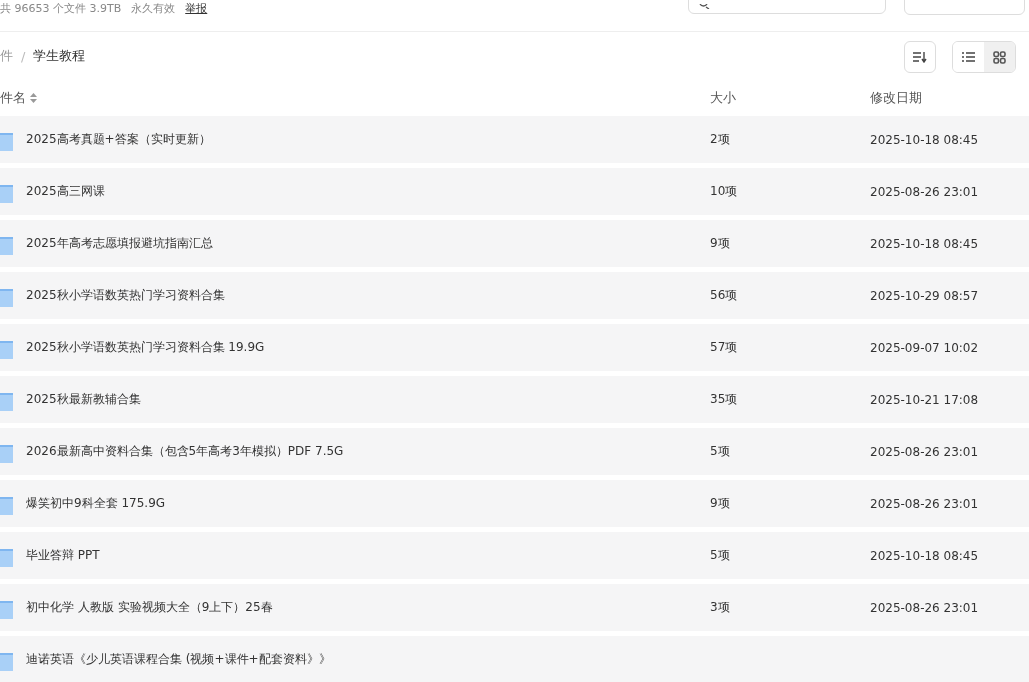  Describe the element at coordinates (724, 347) in the screenshot. I see `file-size: 57项` at that location.